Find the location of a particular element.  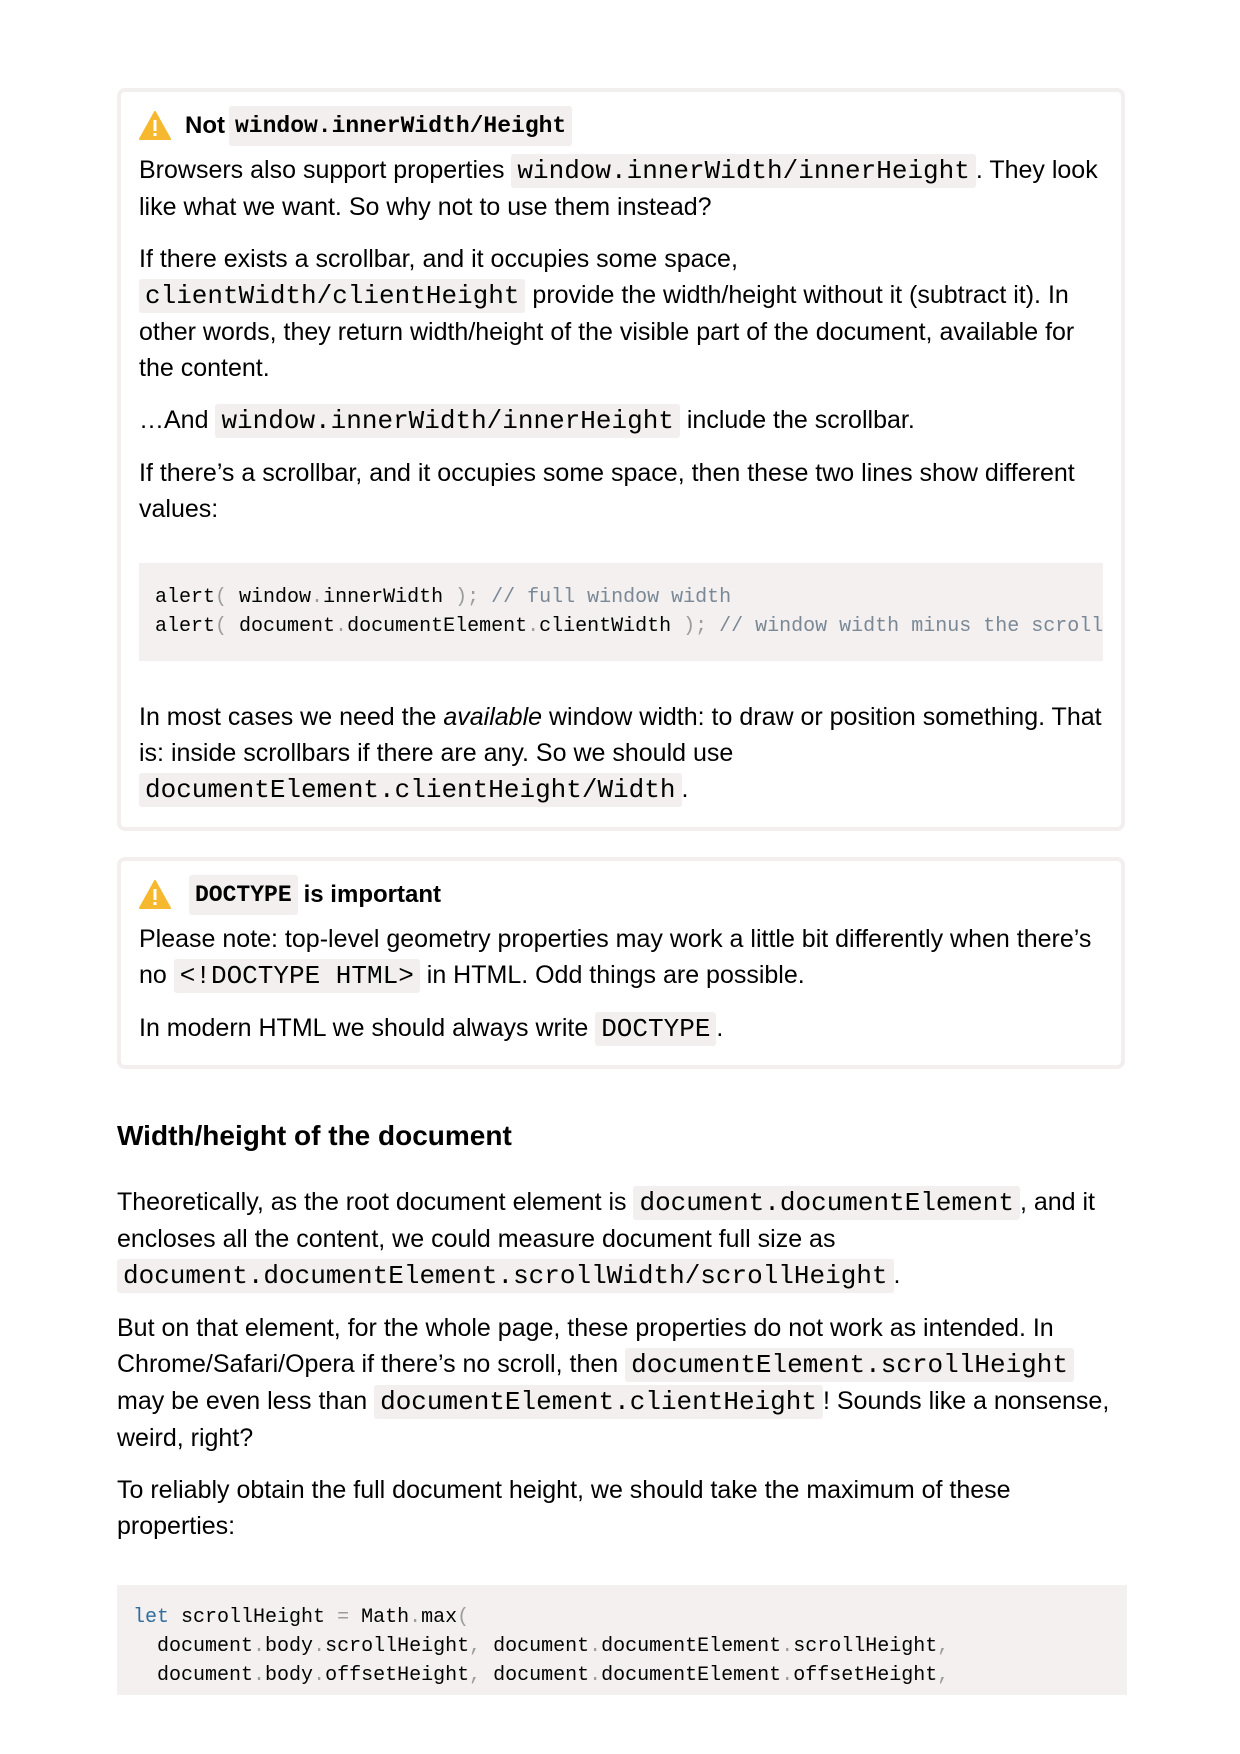

inline-code: documentElement.clientHeight/Width is located at coordinates (410, 790).